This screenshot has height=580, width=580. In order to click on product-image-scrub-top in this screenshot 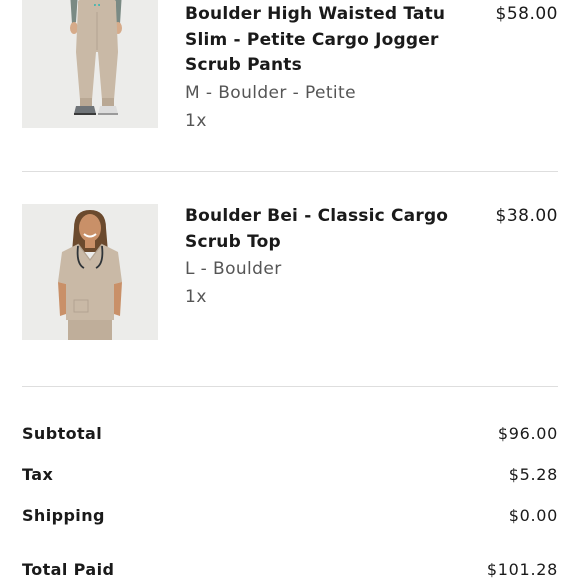, I will do `click(90, 272)`.